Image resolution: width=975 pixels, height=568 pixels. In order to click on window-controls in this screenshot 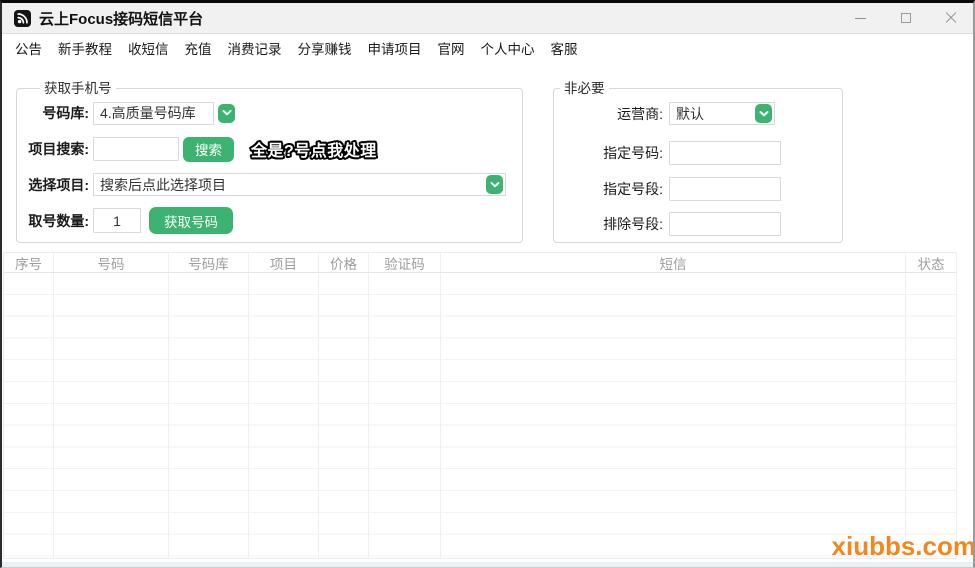, I will do `click(905, 18)`.